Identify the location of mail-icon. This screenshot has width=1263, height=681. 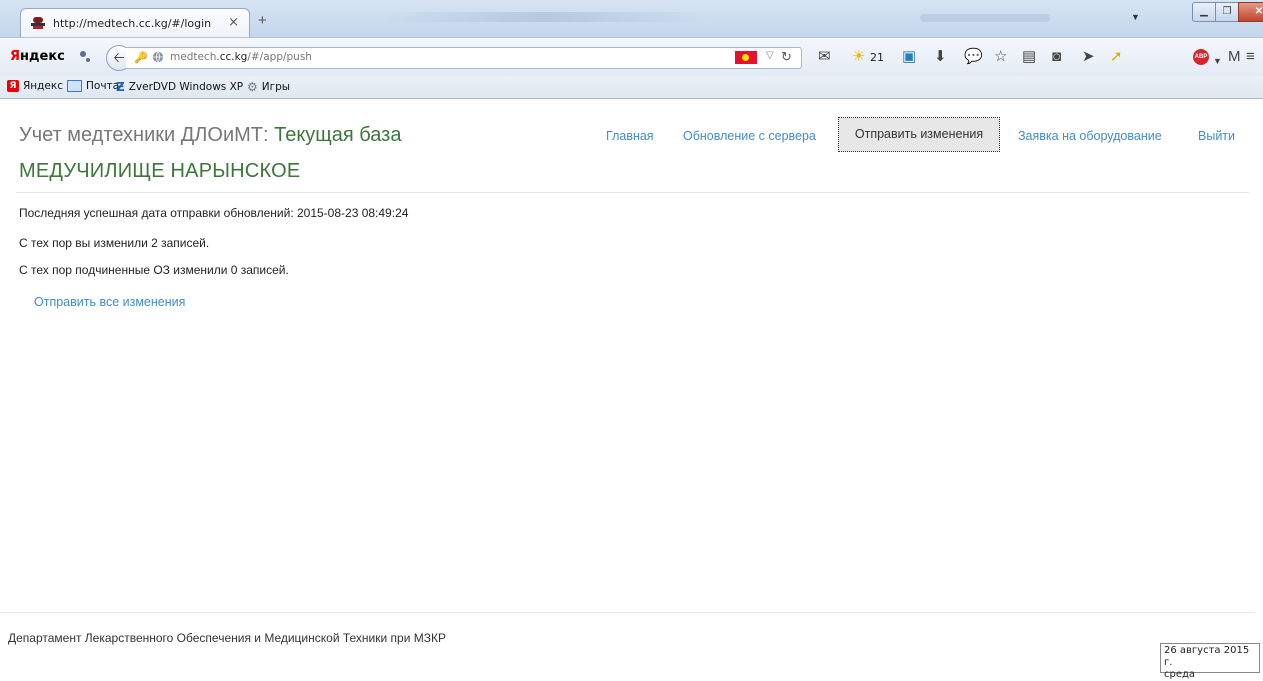
(74, 86).